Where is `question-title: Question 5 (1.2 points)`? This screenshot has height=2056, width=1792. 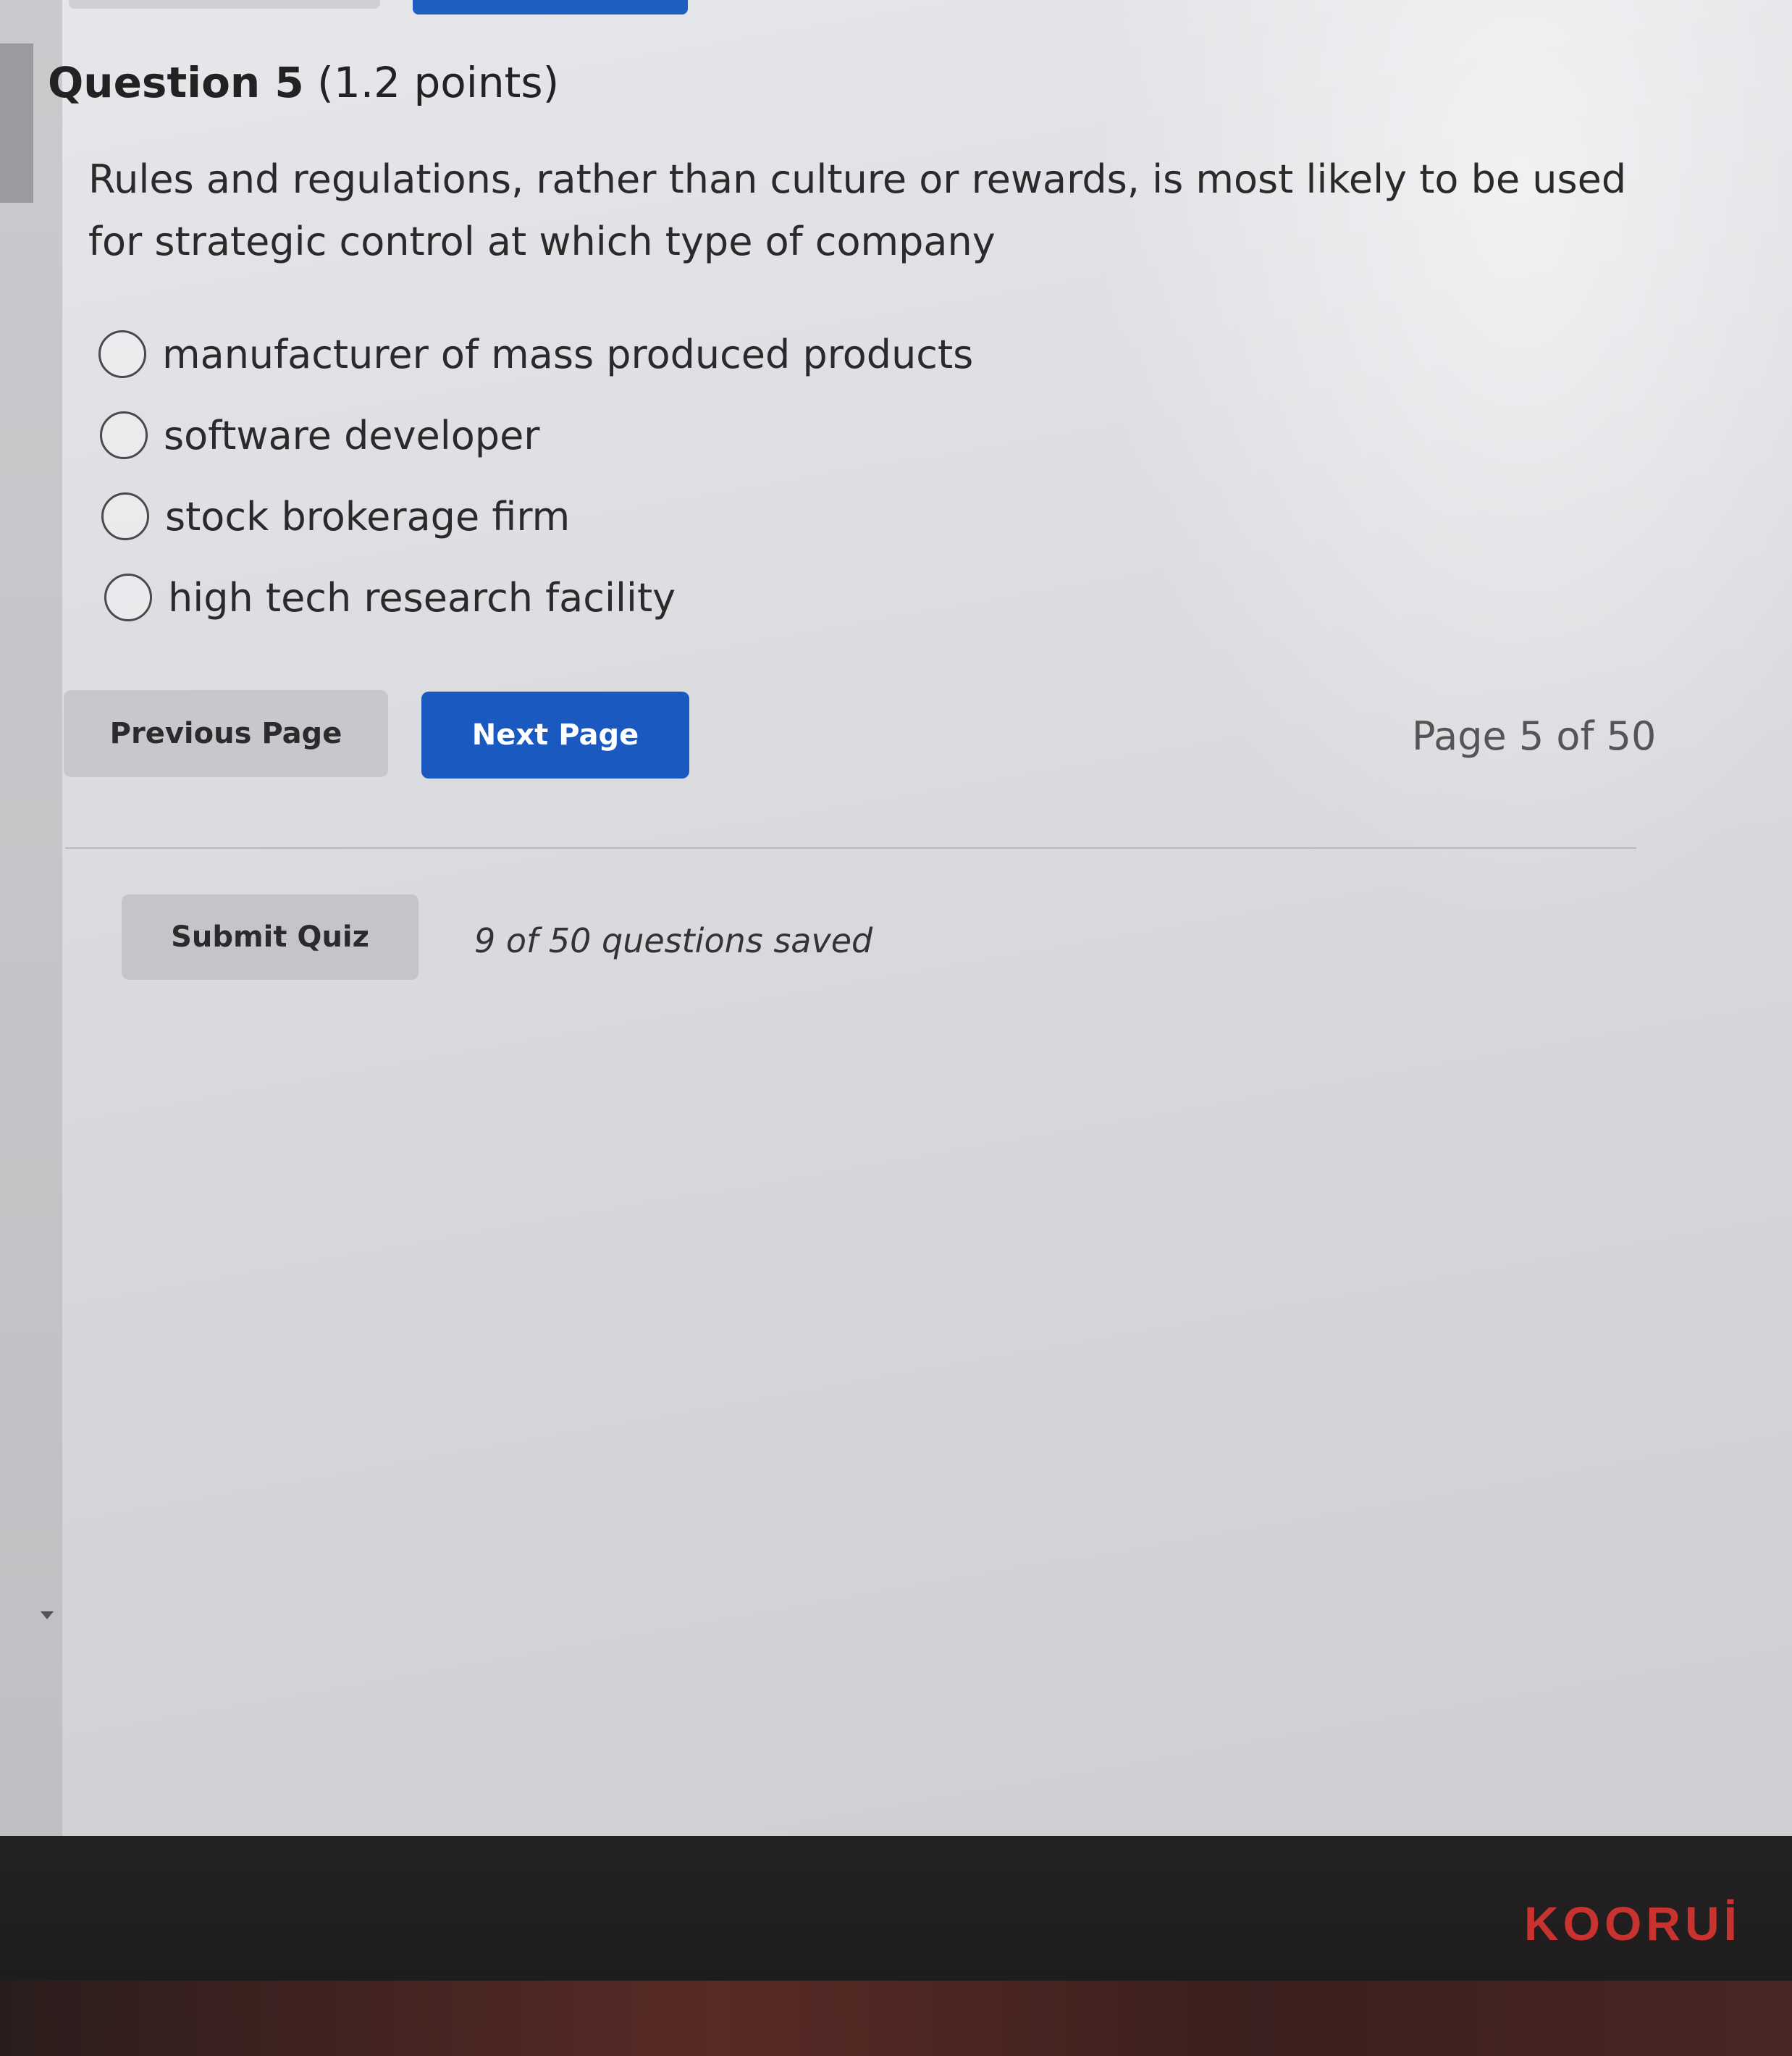 question-title: Question 5 (1.2 points) is located at coordinates (303, 82).